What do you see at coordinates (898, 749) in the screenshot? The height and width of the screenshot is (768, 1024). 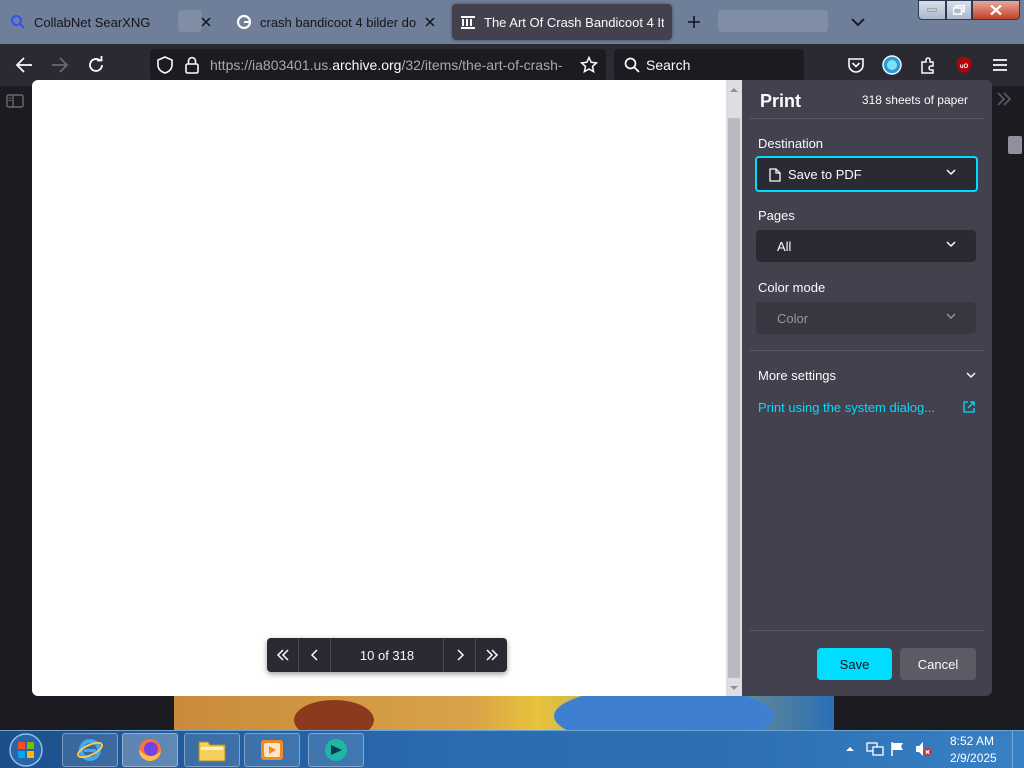 I see `action-center-flag-icon` at bounding box center [898, 749].